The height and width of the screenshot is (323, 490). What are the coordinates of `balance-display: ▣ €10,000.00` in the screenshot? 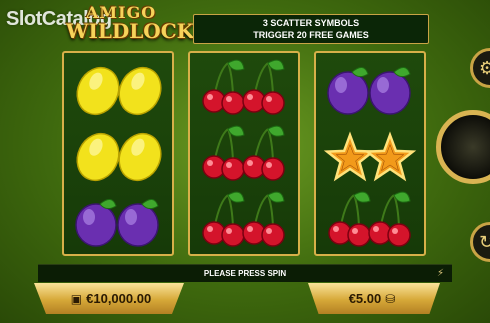 It's located at (109, 298).